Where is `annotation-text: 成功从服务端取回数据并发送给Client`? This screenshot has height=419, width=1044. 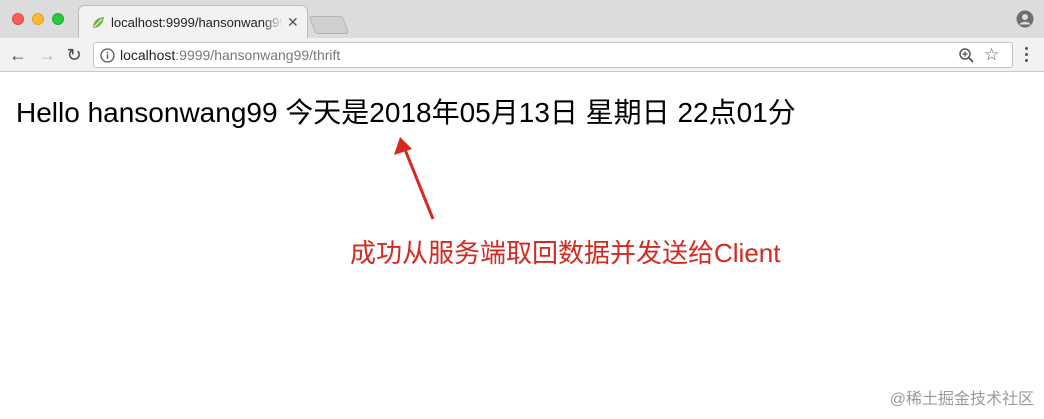 annotation-text: 成功从服务端取回数据并发送给Client is located at coordinates (565, 253).